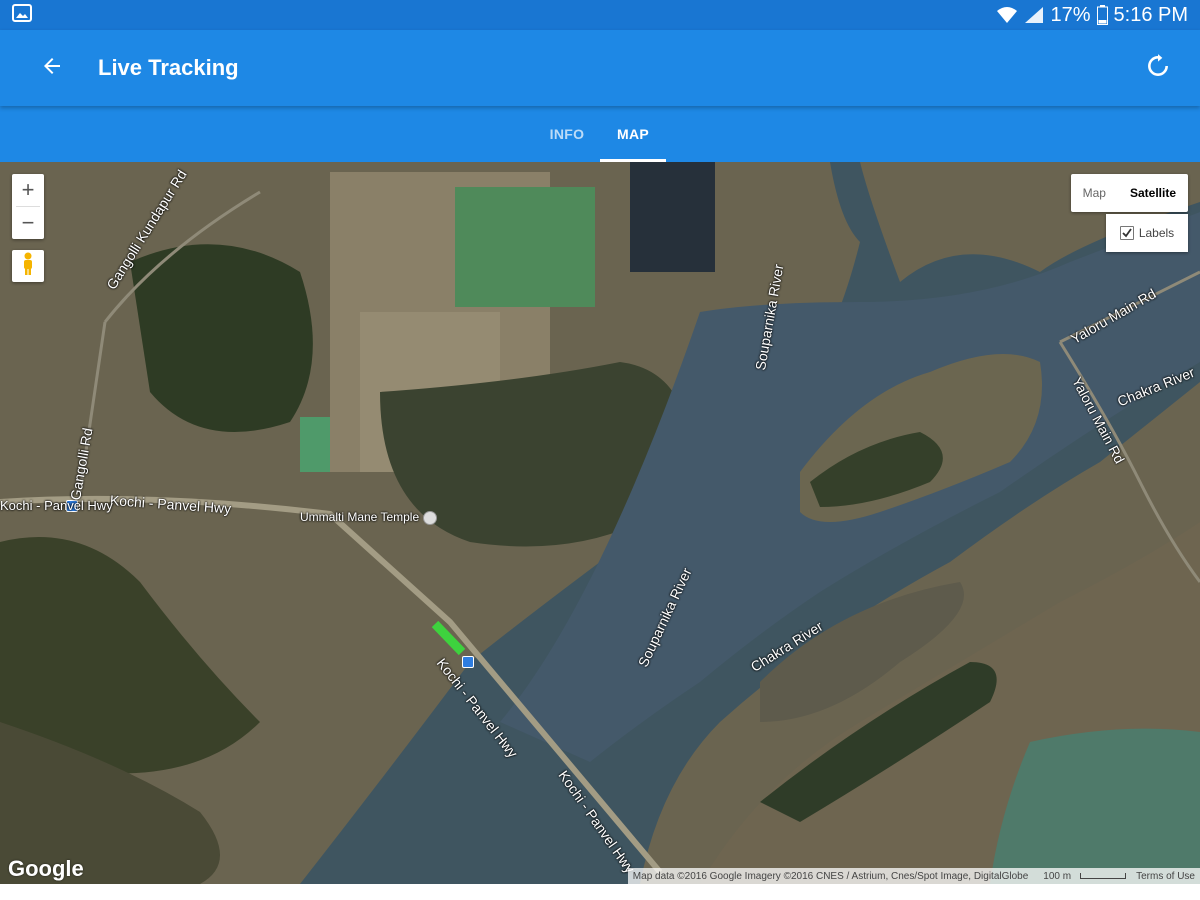 This screenshot has width=1200, height=900. I want to click on back-button, so click(52, 68).